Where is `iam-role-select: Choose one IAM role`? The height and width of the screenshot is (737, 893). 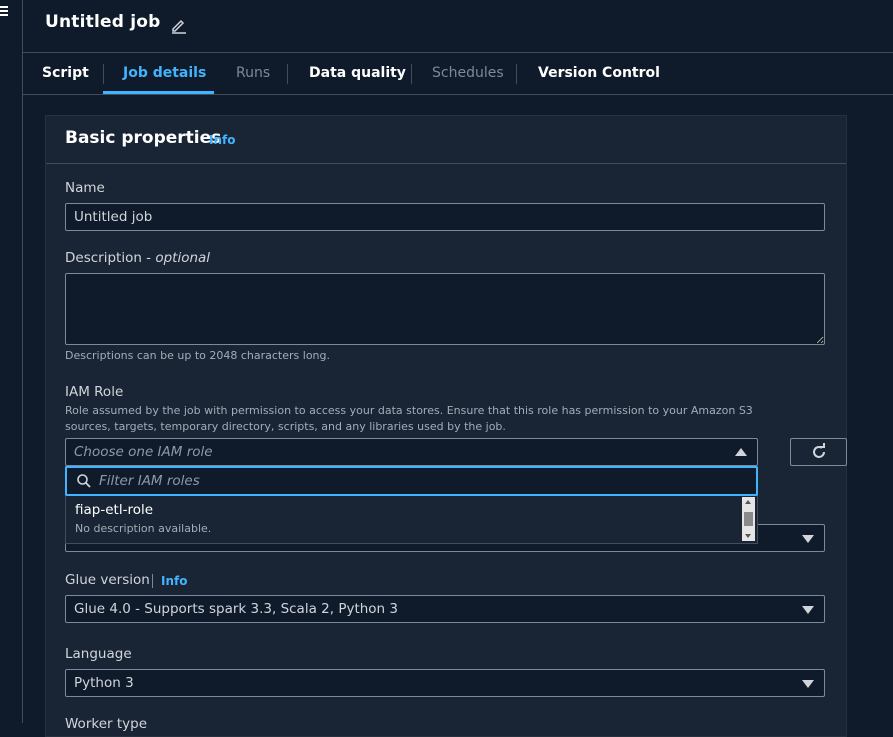
iam-role-select: Choose one IAM role is located at coordinates (411, 452).